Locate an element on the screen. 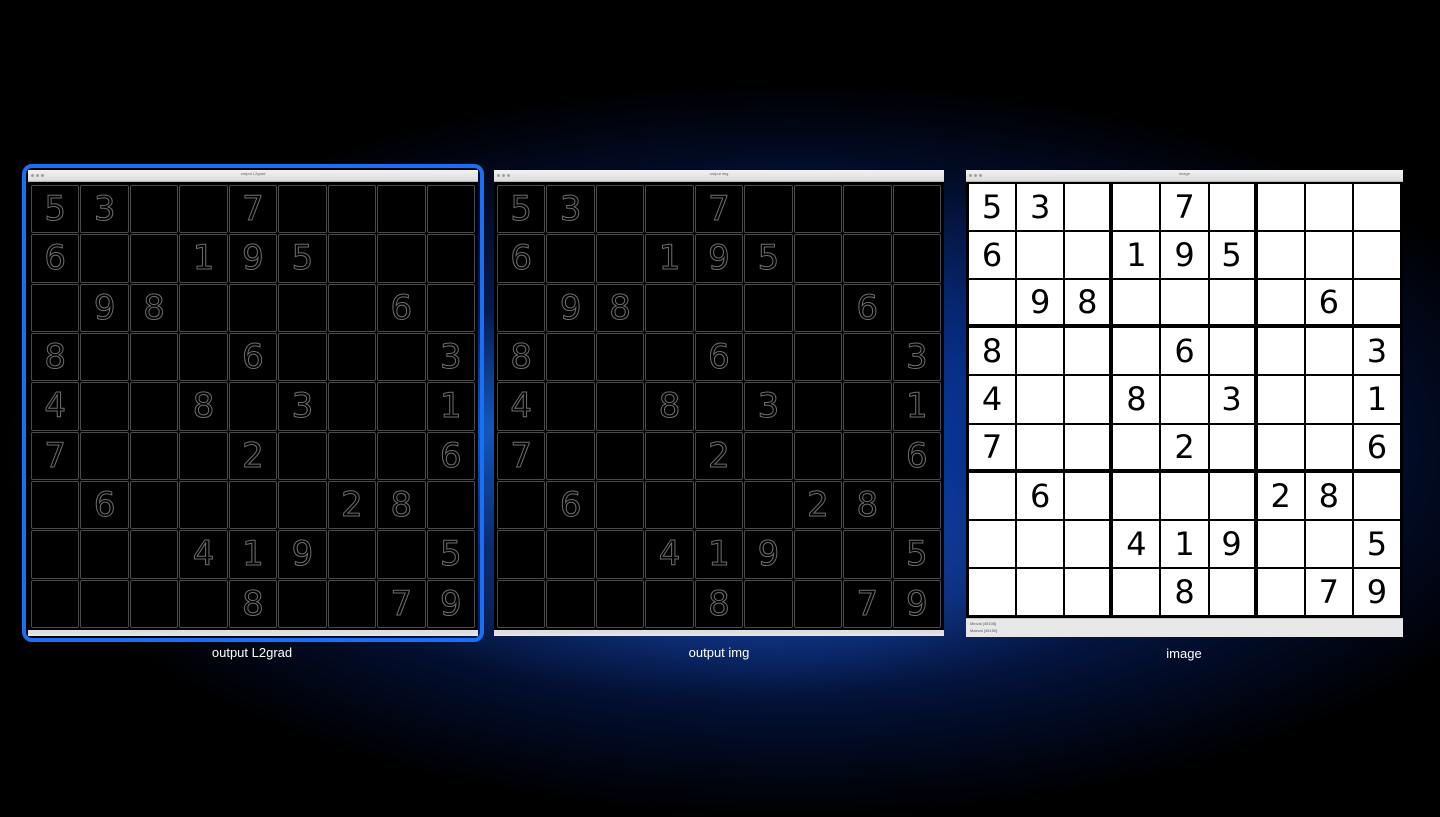 Image resolution: width=1440 pixels, height=817 pixels. sudoku-cell: 2 is located at coordinates (1280, 495).